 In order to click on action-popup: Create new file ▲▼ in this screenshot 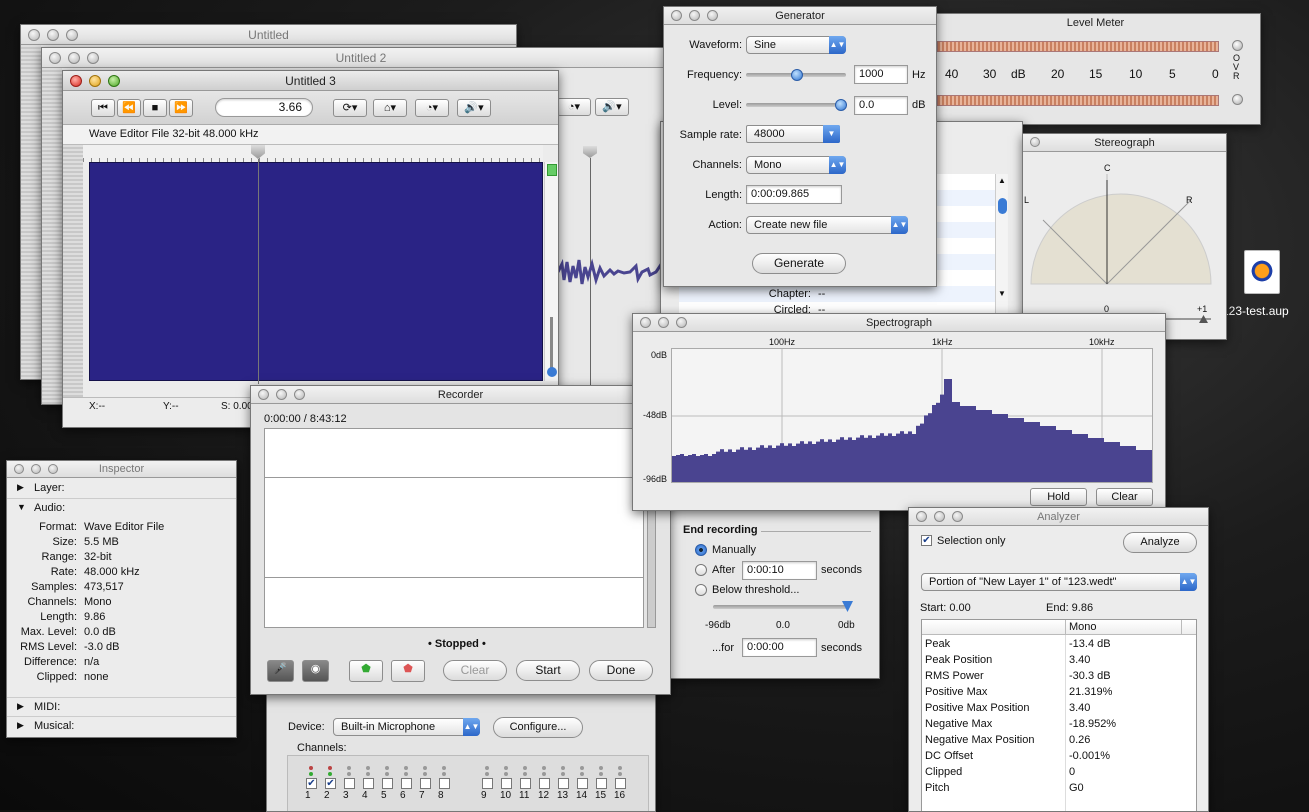, I will do `click(827, 225)`.